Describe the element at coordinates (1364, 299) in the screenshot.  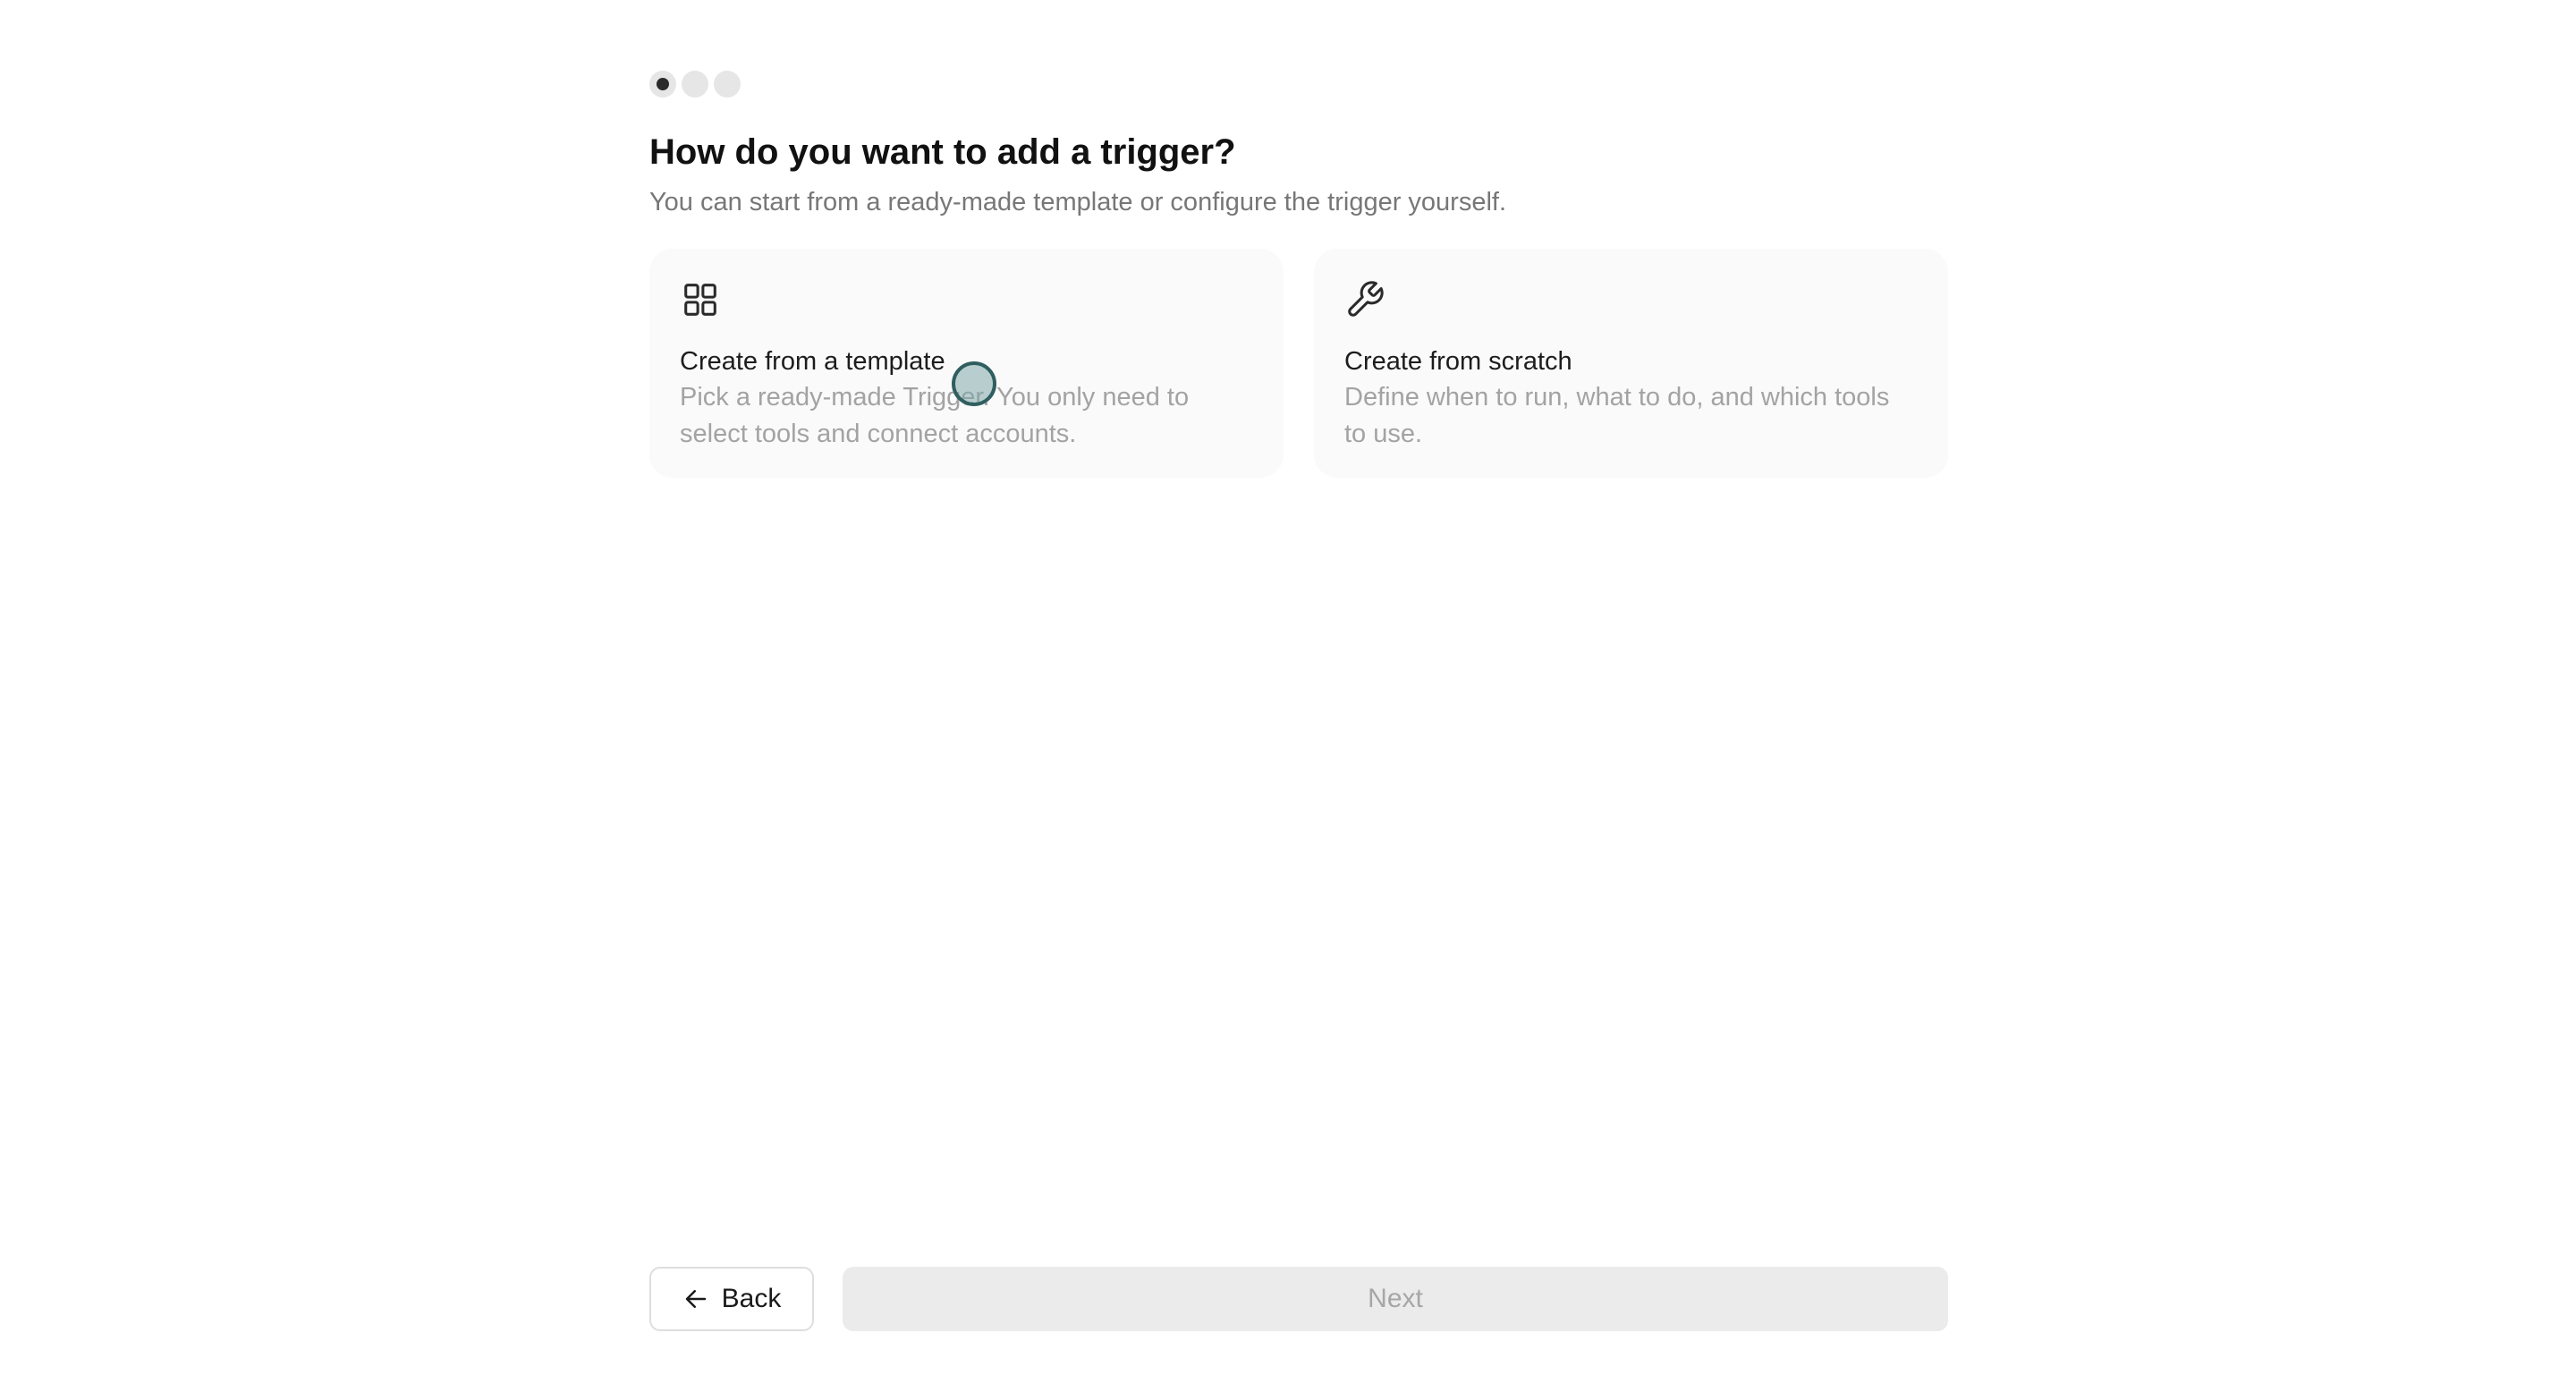
I see `wrench-icon` at that location.